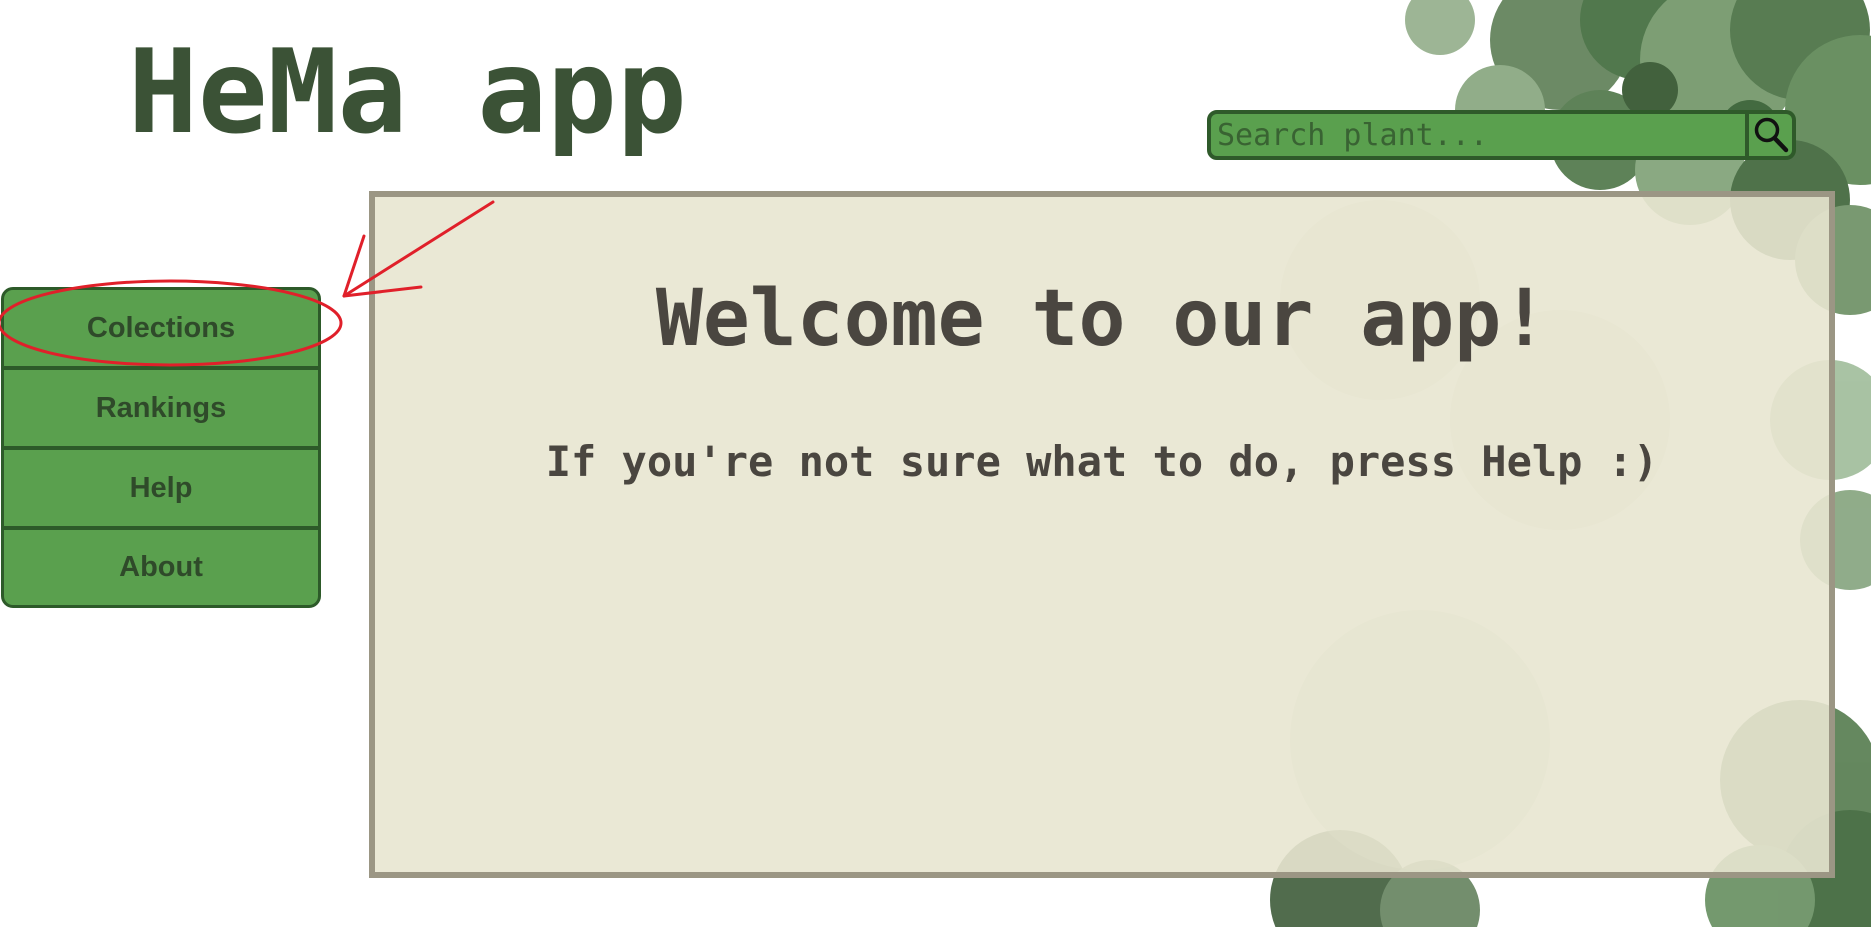 Image resolution: width=1871 pixels, height=927 pixels. What do you see at coordinates (407, 92) in the screenshot?
I see `app-title: HeMa app` at bounding box center [407, 92].